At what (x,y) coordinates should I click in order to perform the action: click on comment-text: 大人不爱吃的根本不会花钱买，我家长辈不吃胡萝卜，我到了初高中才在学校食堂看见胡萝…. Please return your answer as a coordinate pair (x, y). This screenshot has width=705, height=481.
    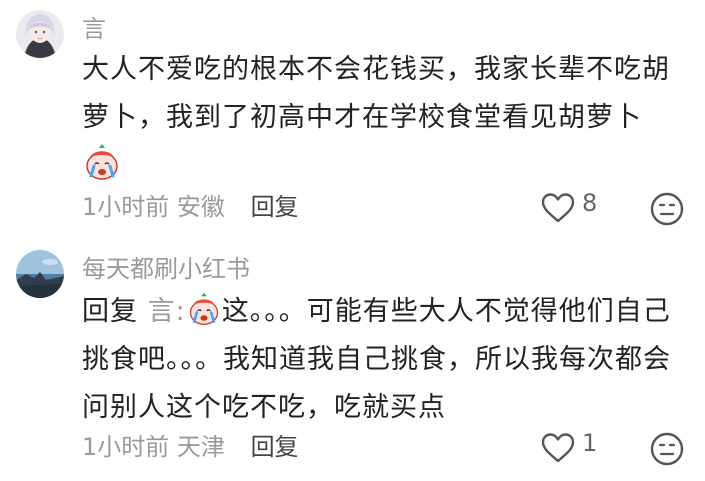
    Looking at the image, I should click on (376, 93).